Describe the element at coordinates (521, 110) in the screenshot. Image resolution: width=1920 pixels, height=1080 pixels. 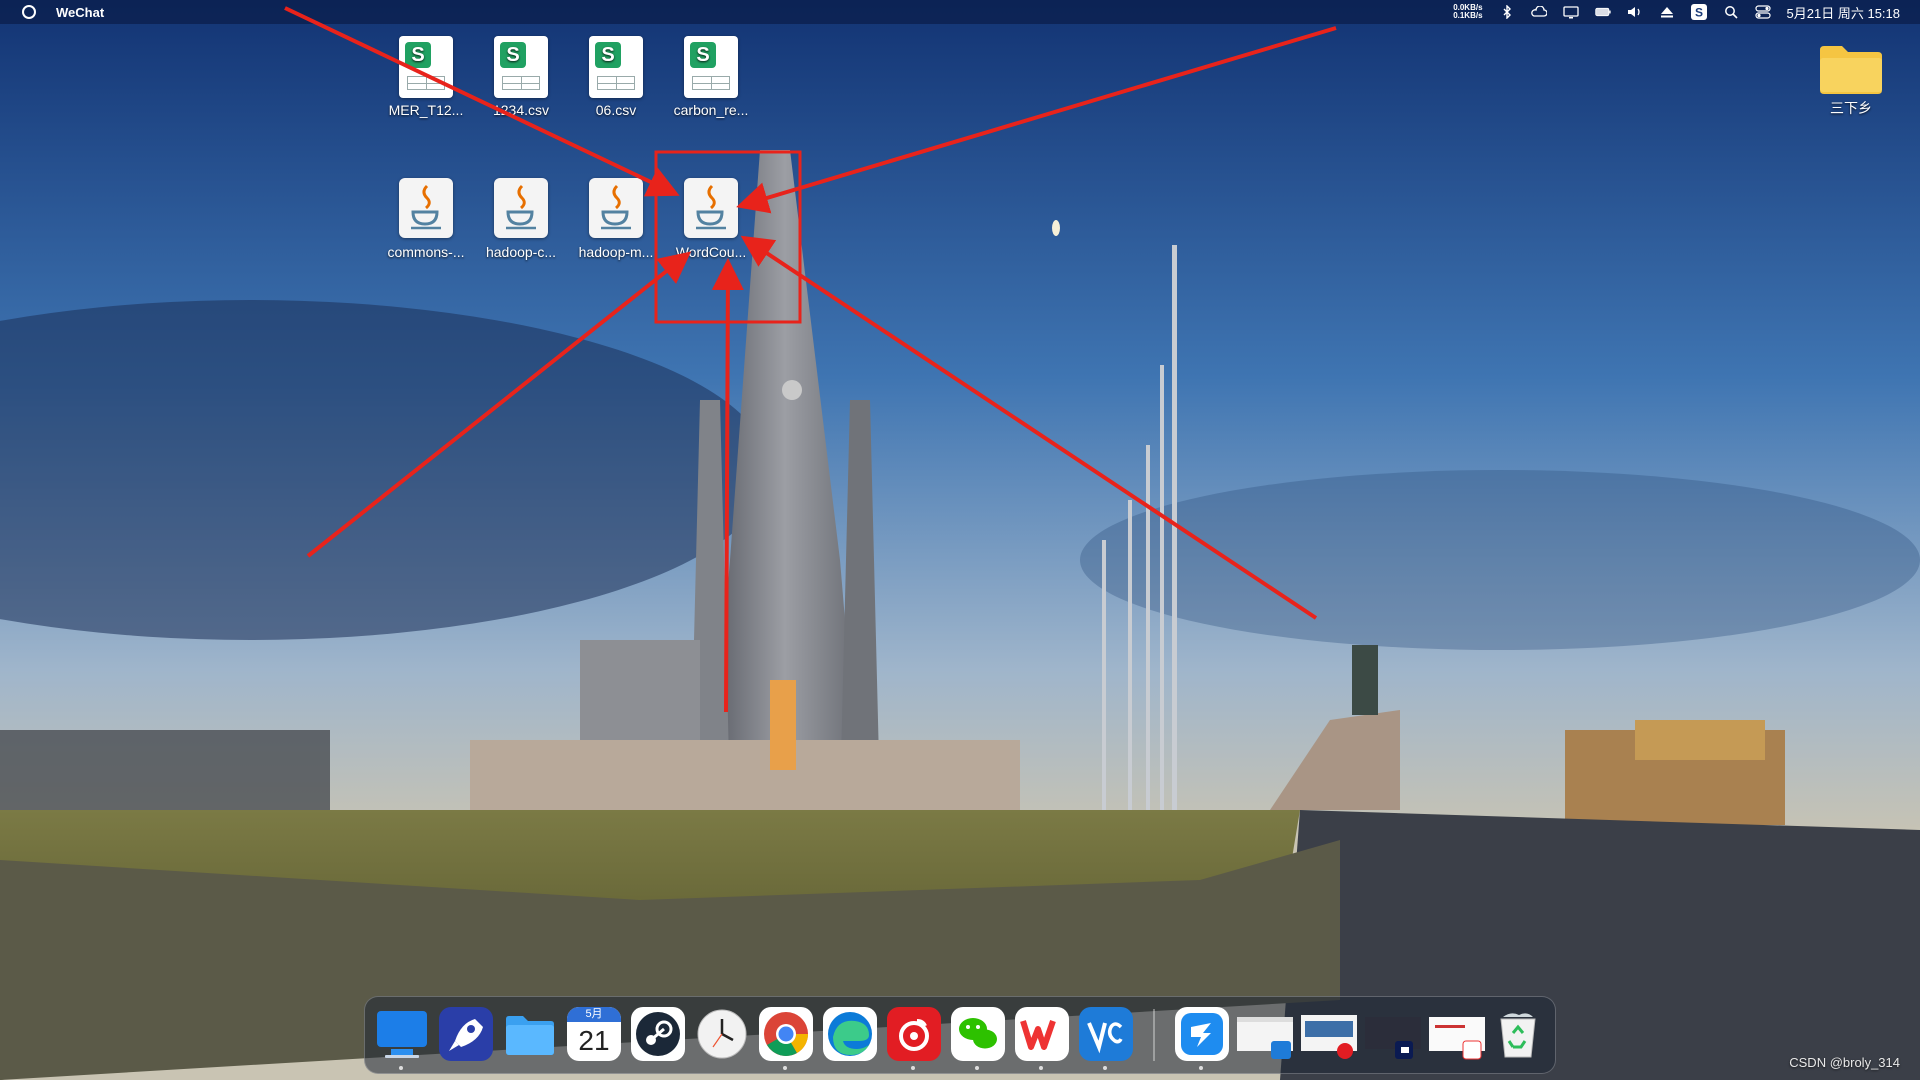
I see `desktop-icon-label: 1234.csv` at that location.